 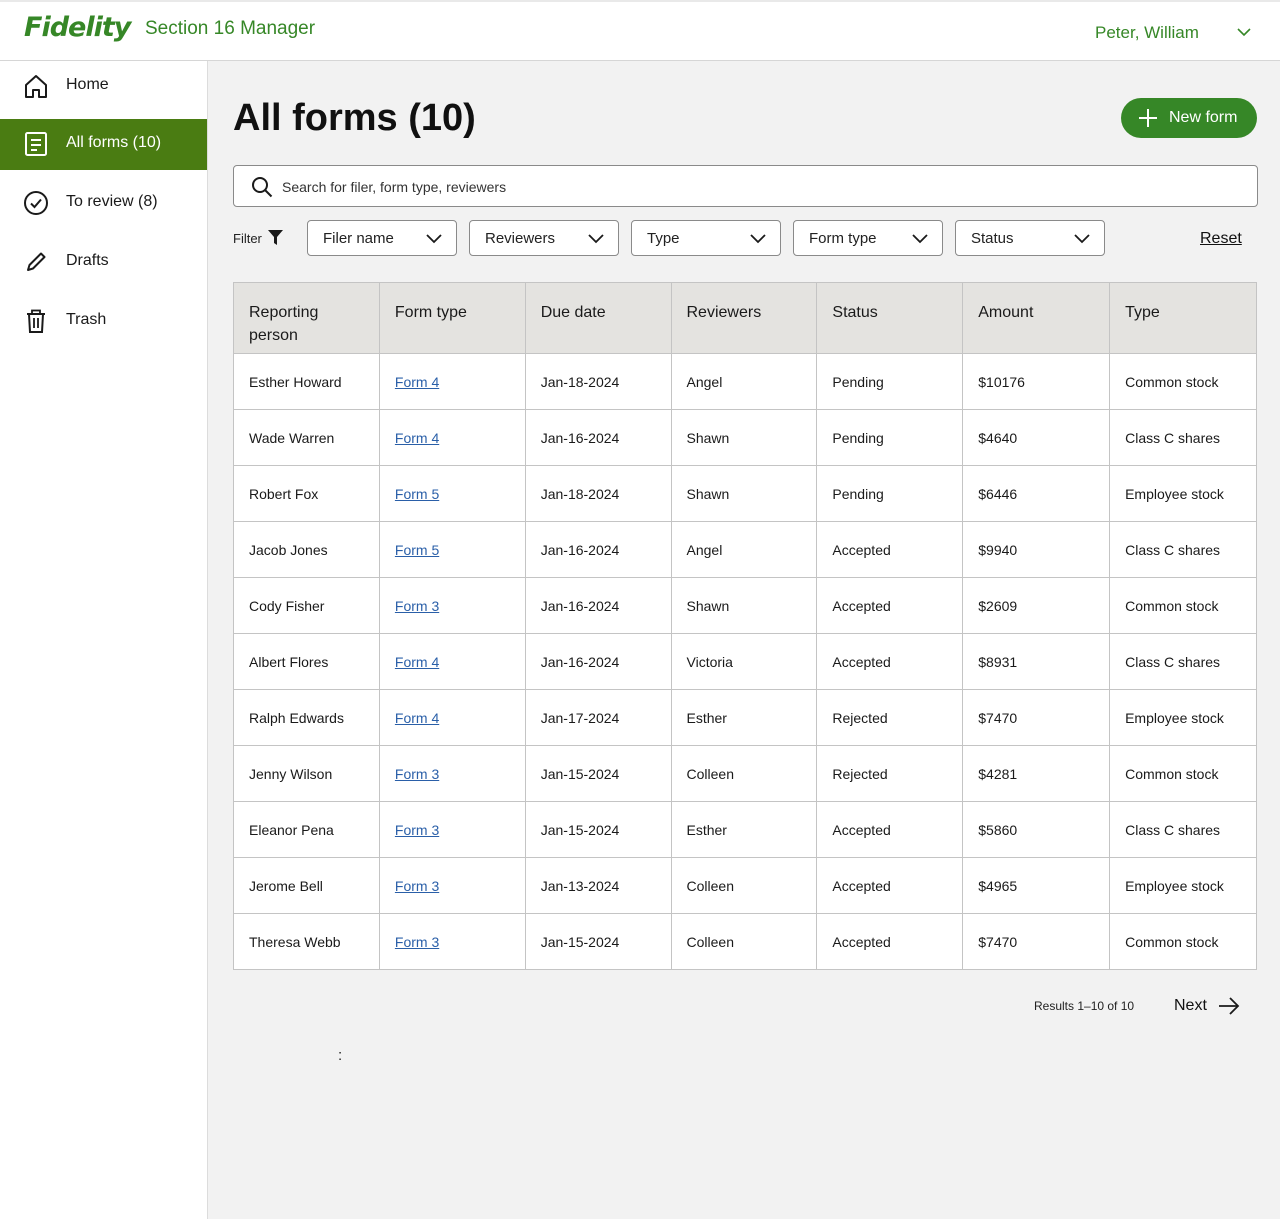 What do you see at coordinates (112, 201) in the screenshot?
I see `sidebar-item-label: To review (8)` at bounding box center [112, 201].